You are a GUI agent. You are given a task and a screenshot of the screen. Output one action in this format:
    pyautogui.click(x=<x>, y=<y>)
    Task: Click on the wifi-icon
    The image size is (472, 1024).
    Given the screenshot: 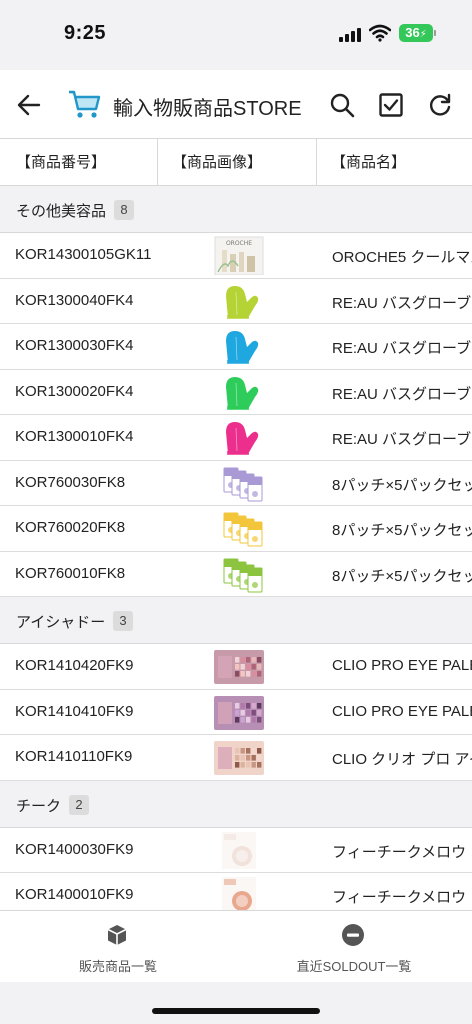 What is the action you would take?
    pyautogui.click(x=380, y=33)
    